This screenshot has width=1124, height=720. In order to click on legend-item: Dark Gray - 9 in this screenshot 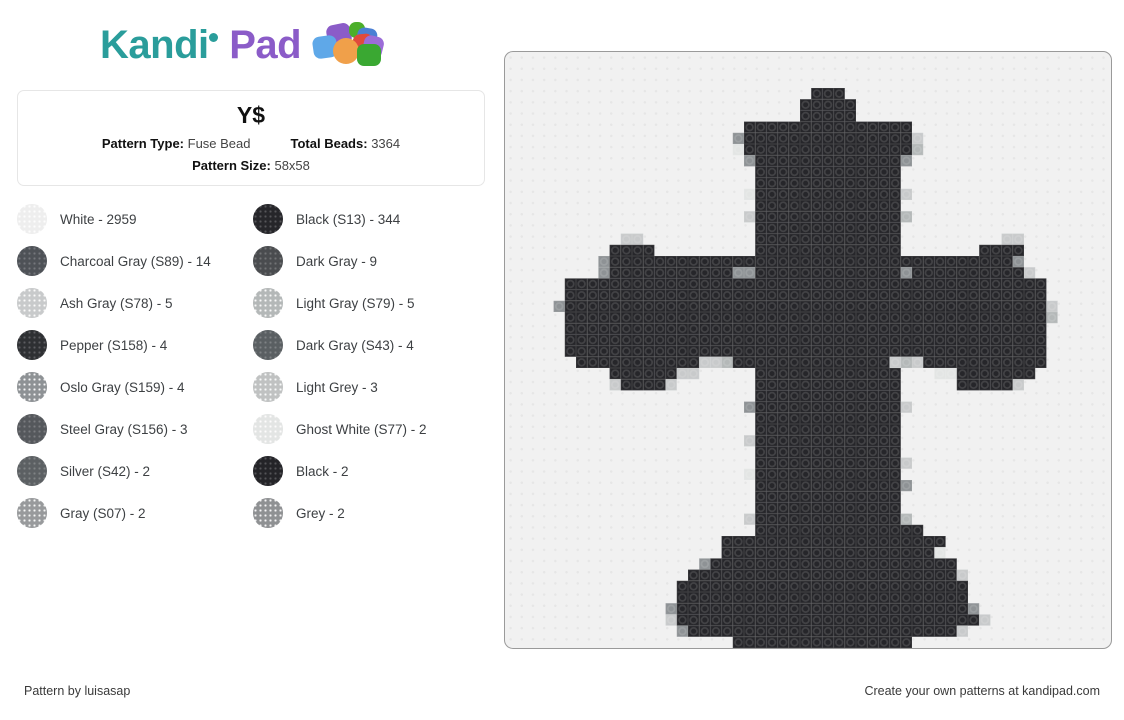, I will do `click(369, 261)`.